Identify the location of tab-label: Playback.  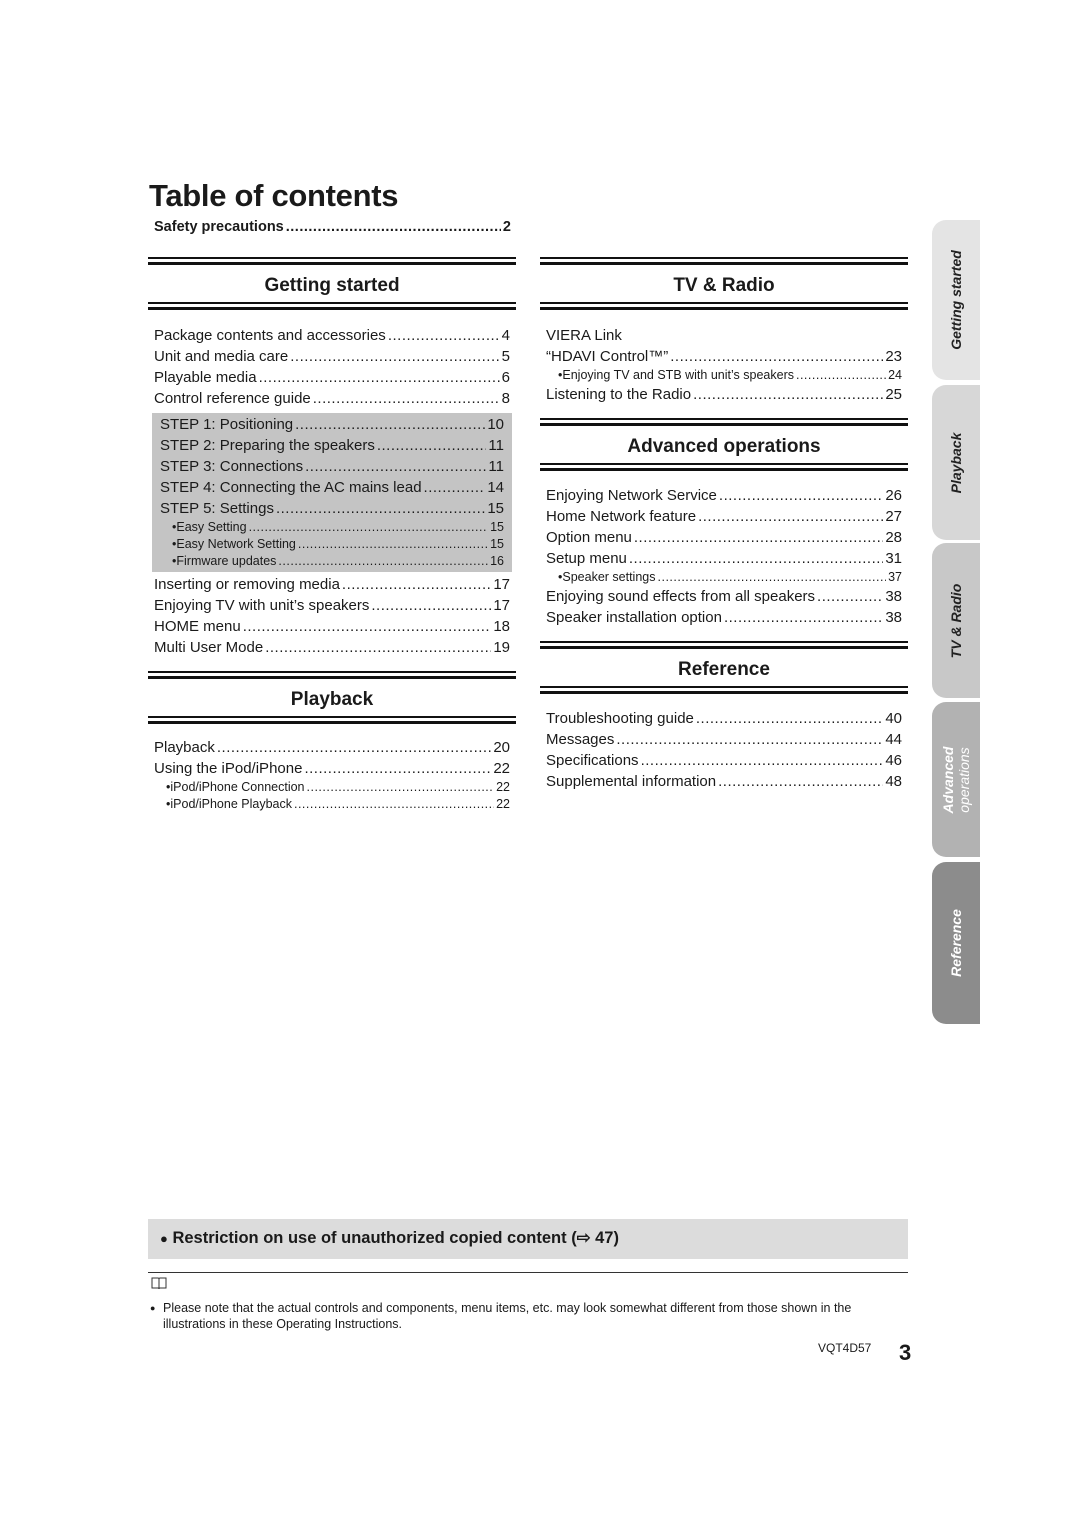
(956, 462).